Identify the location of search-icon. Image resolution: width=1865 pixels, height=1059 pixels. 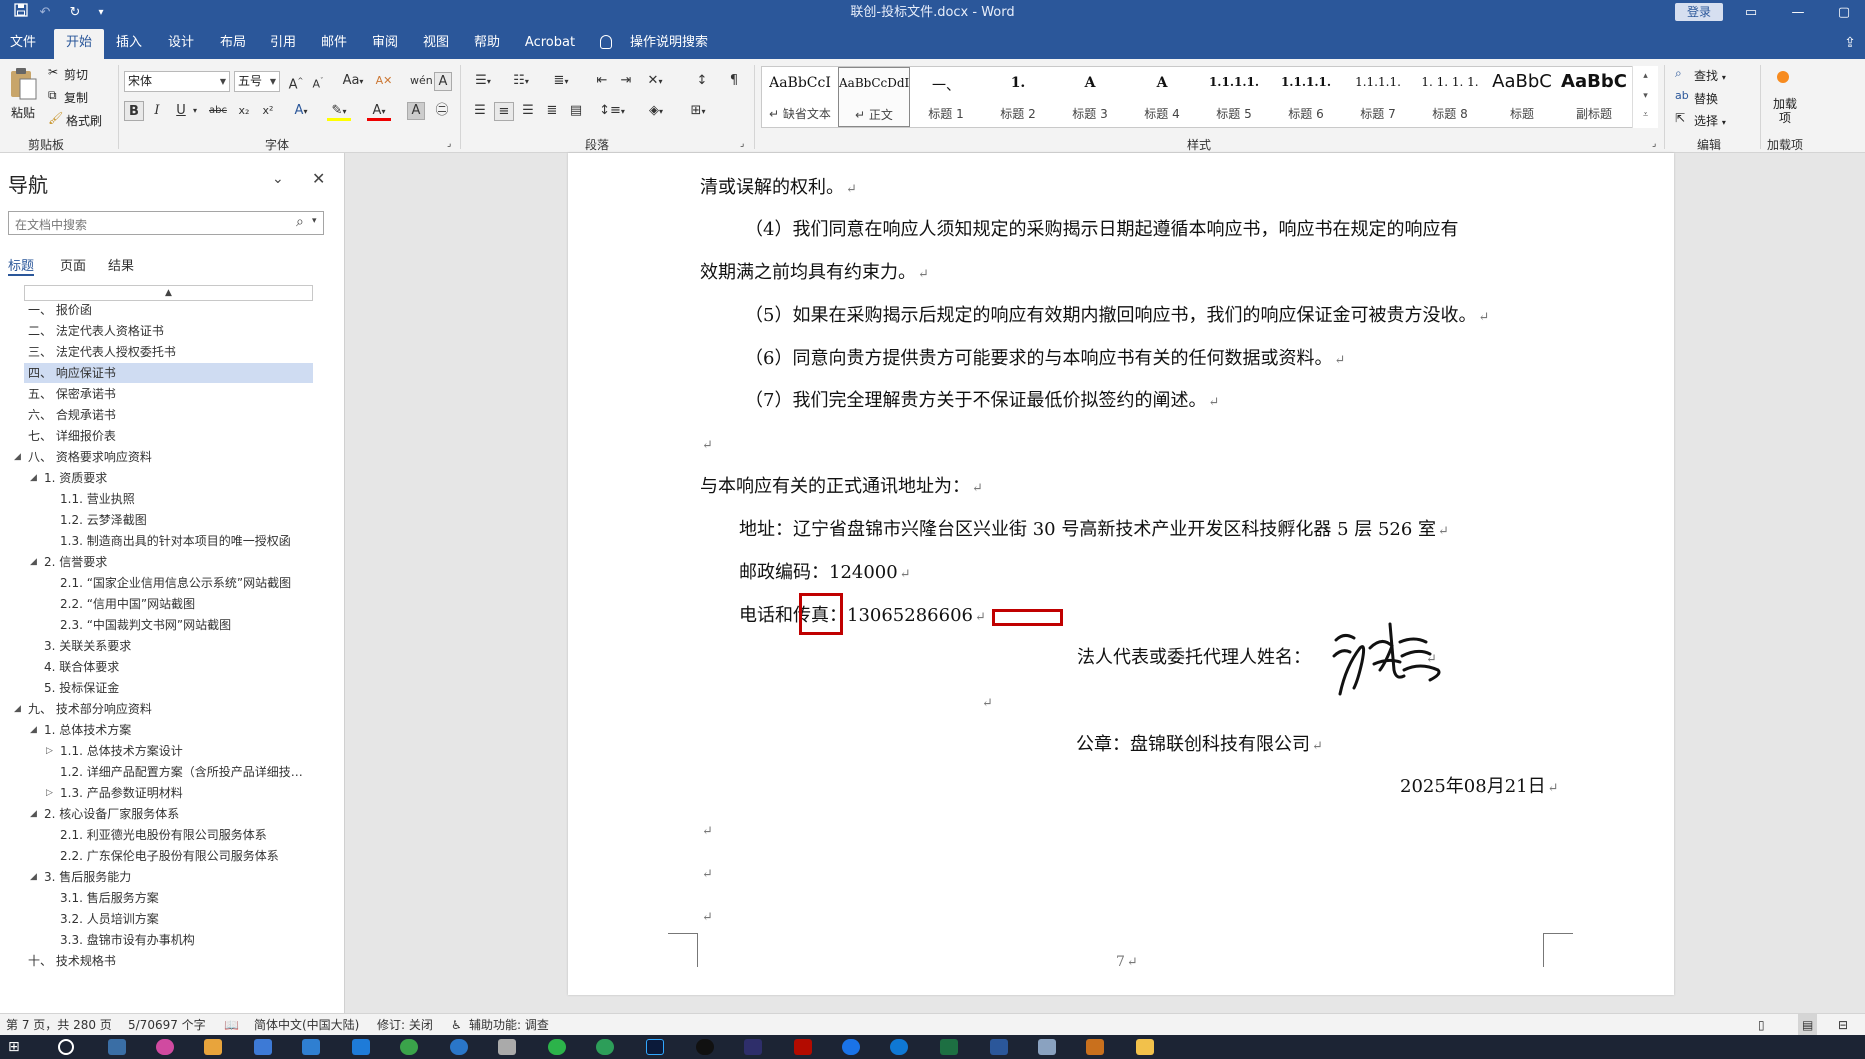
(66, 1047).